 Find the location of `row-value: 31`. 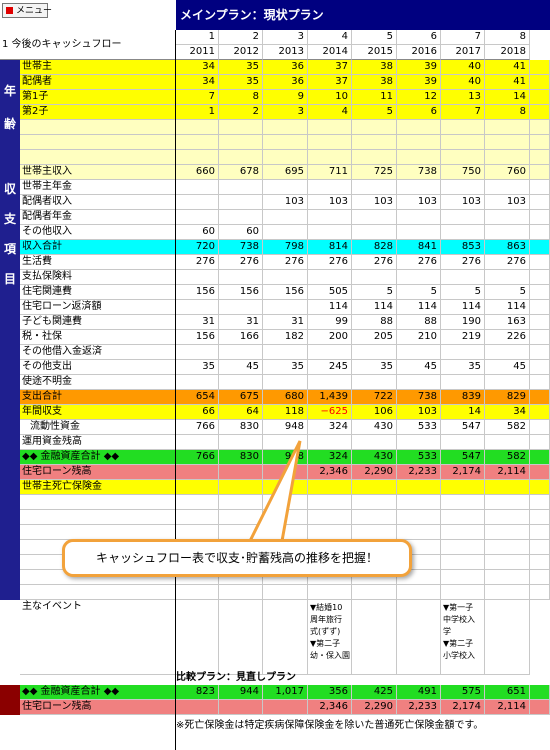

row-value: 31 is located at coordinates (285, 322).